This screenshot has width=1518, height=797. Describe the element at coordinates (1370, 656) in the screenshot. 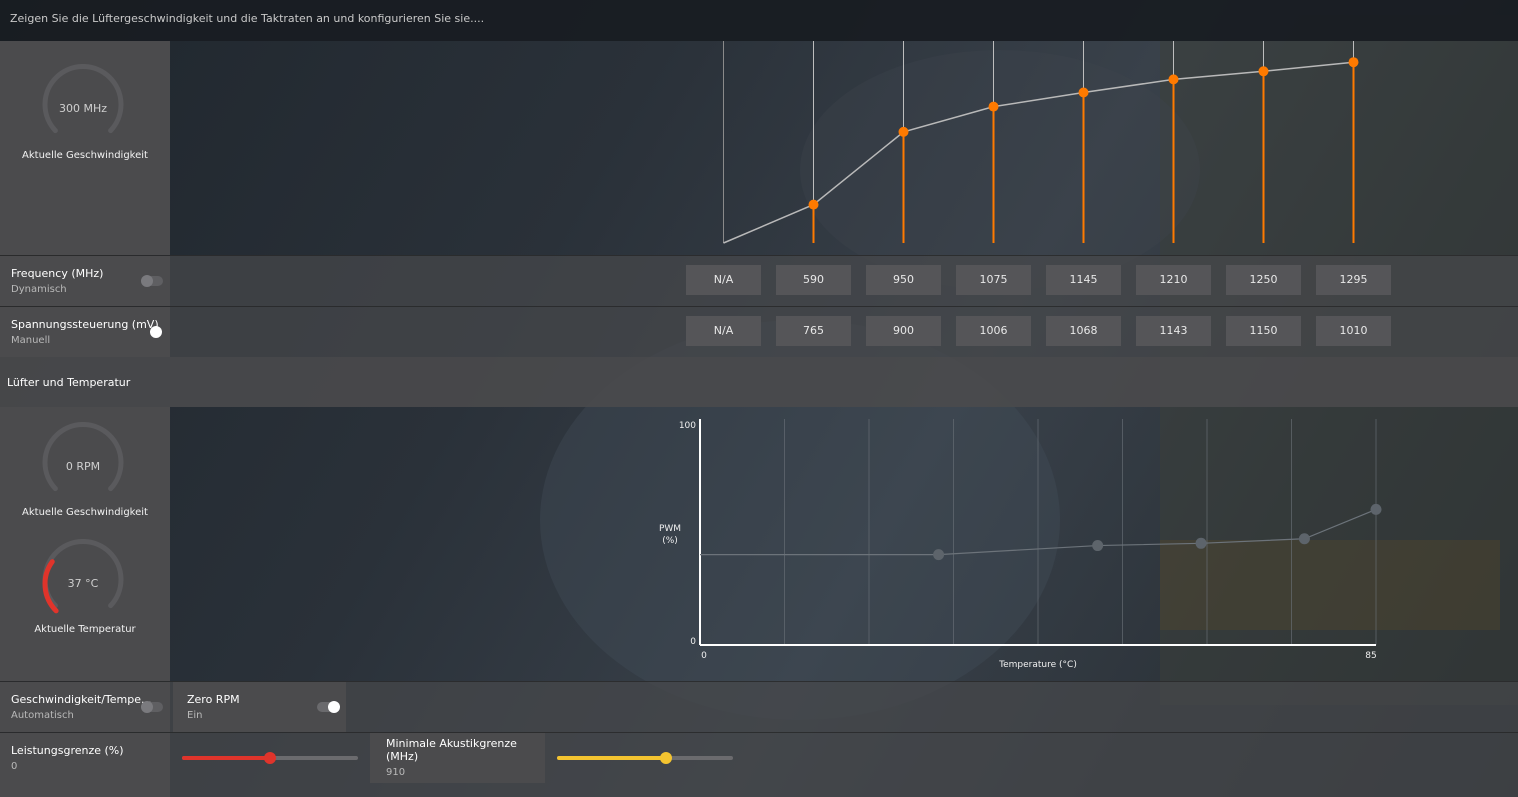

I see `fan-x-tick-max: 85` at that location.